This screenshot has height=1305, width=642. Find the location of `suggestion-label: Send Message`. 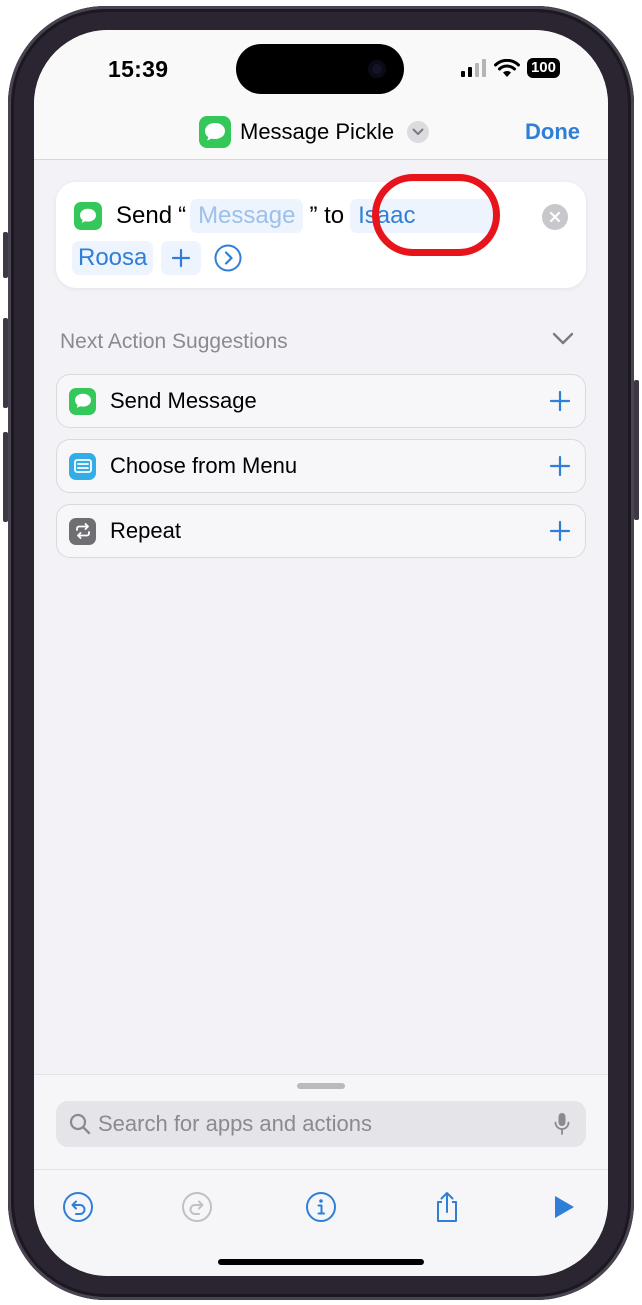

suggestion-label: Send Message is located at coordinates (183, 400).